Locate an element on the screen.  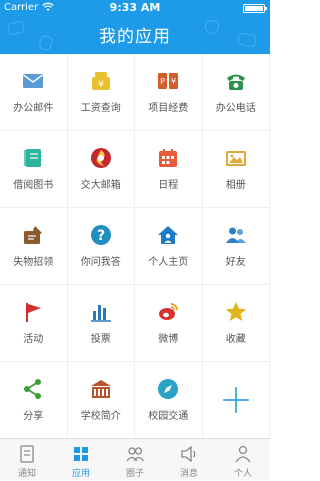
app-label: 借阅图书 is located at coordinates (33, 185).